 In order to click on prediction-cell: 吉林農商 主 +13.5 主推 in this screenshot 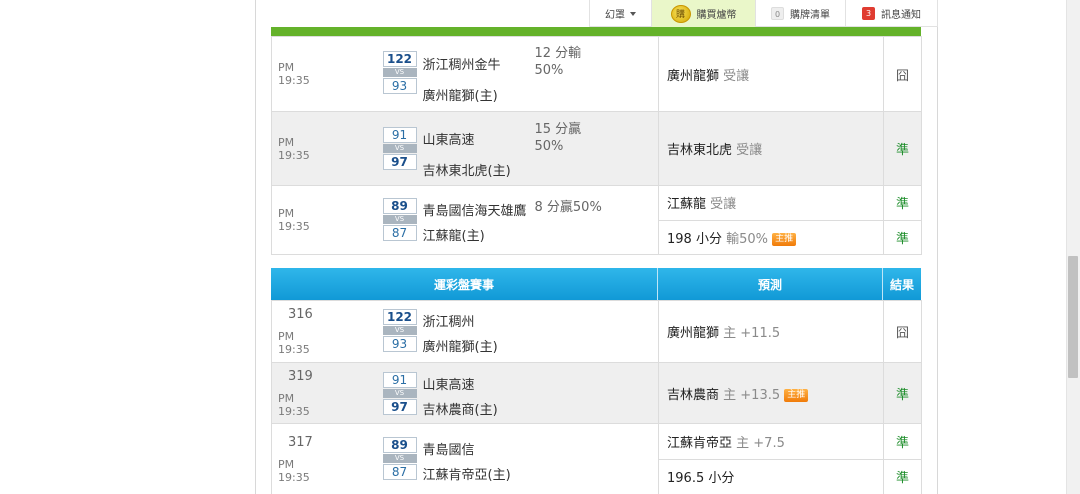, I will do `click(771, 393)`.